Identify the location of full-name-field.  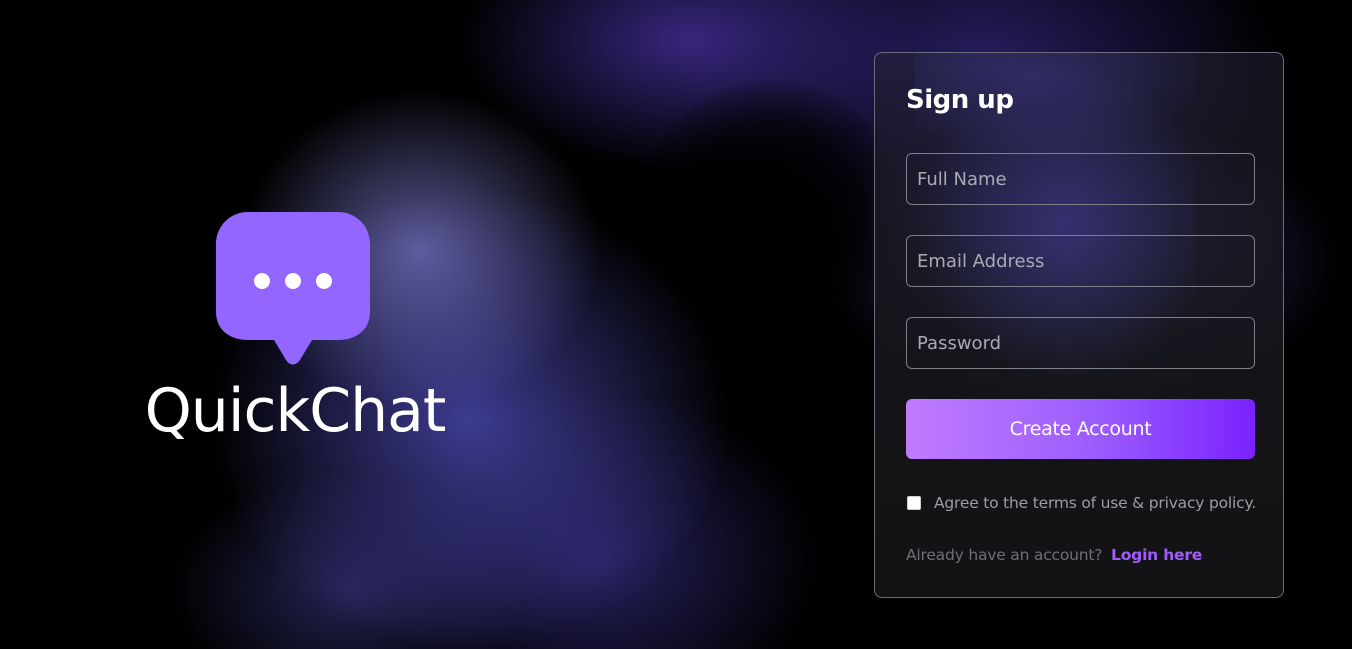
(1080, 179).